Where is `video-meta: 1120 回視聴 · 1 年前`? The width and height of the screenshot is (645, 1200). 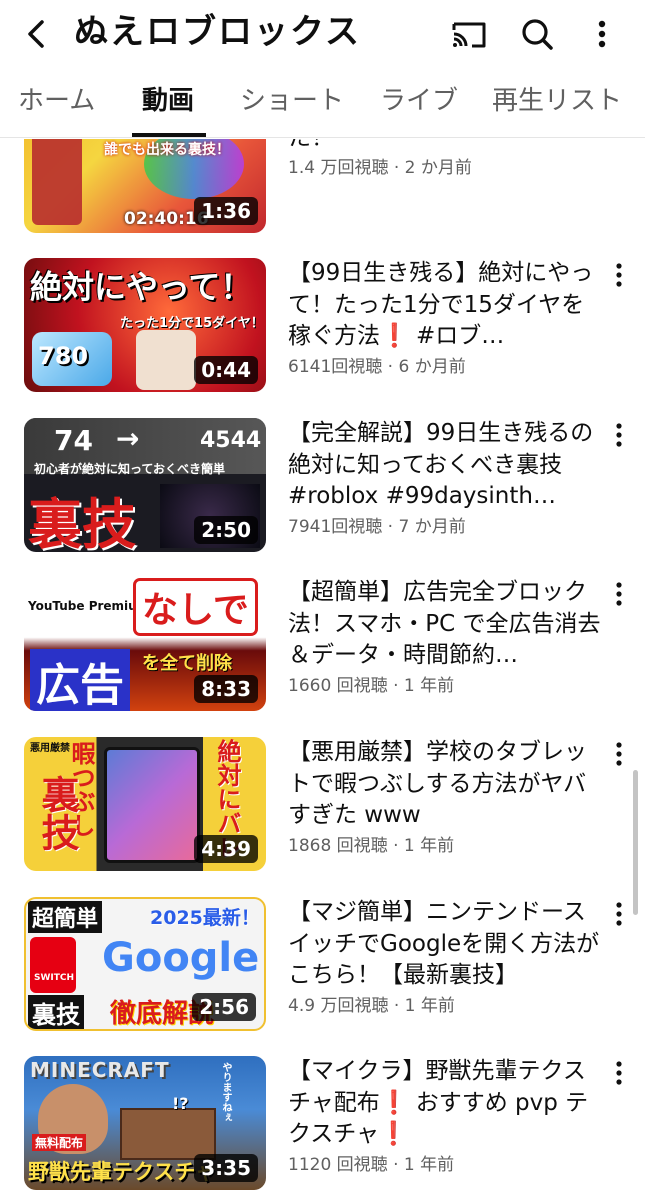
video-meta: 1120 回視聴 · 1 年前 is located at coordinates (371, 1164).